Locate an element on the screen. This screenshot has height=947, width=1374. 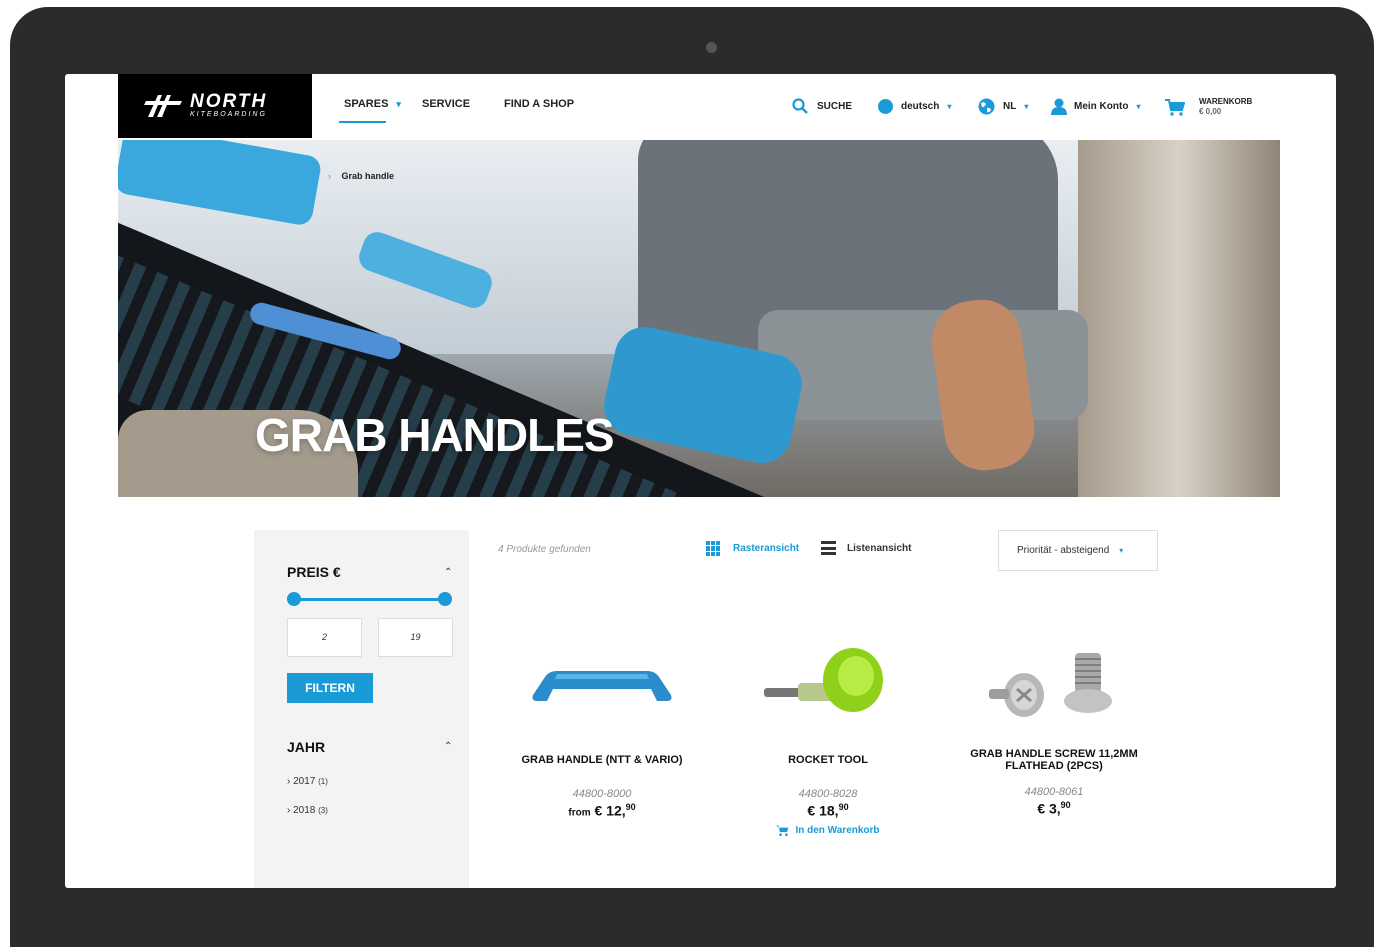
year-filter-2018: › 2018 (3) is located at coordinates (307, 810).